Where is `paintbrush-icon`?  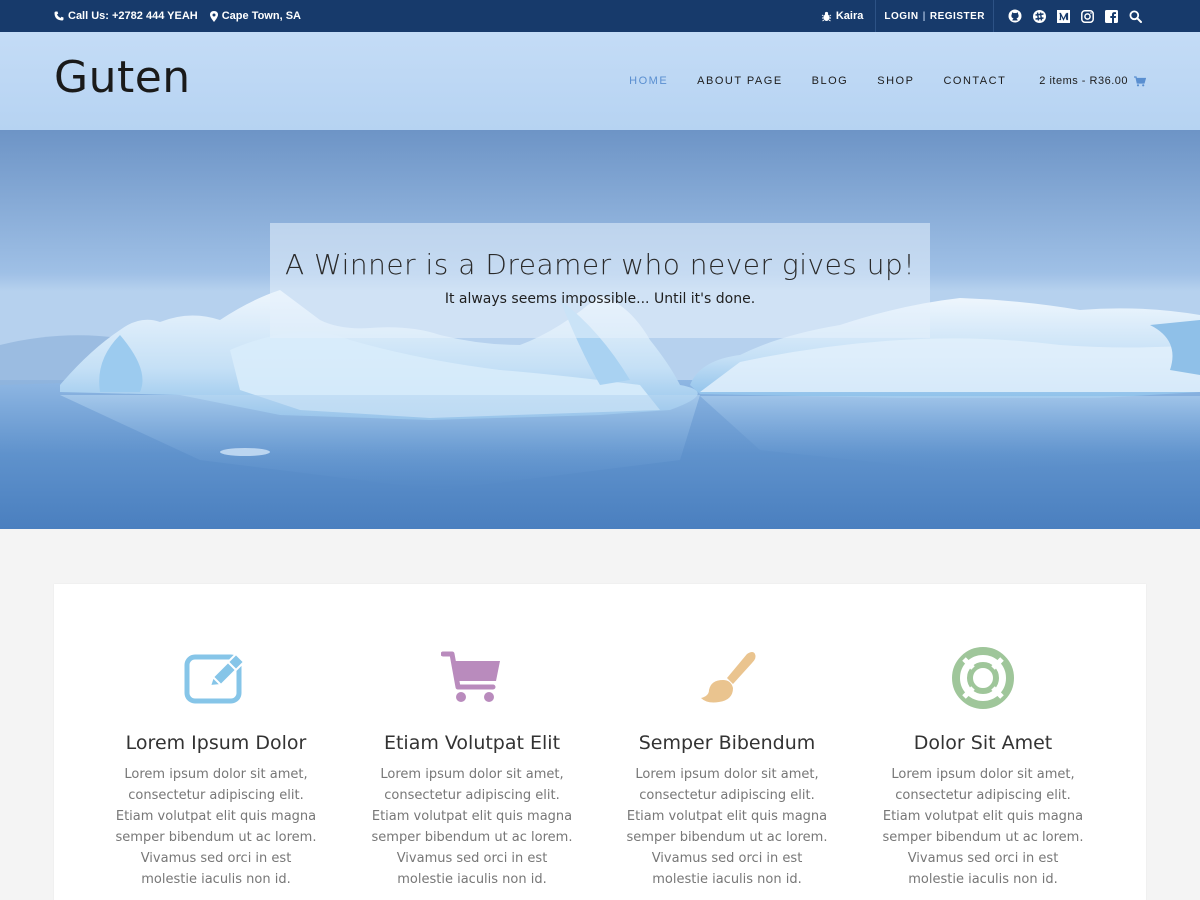
paintbrush-icon is located at coordinates (727, 678).